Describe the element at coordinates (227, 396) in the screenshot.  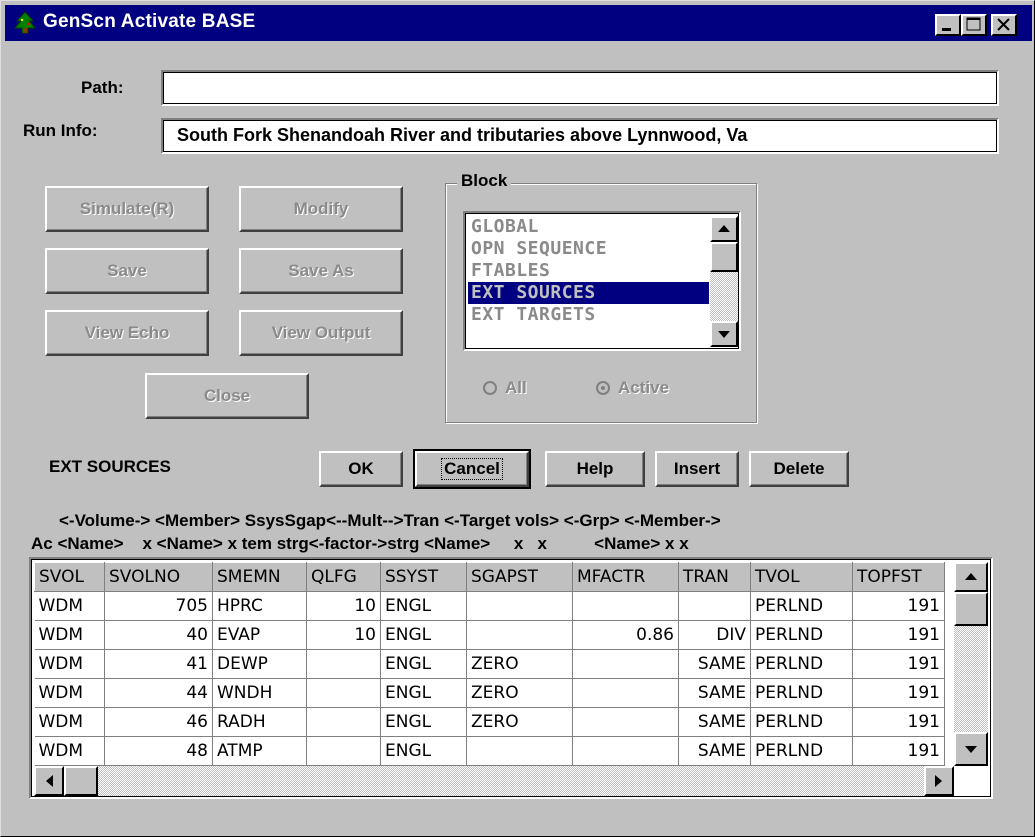
I see `close-button: Close` at that location.